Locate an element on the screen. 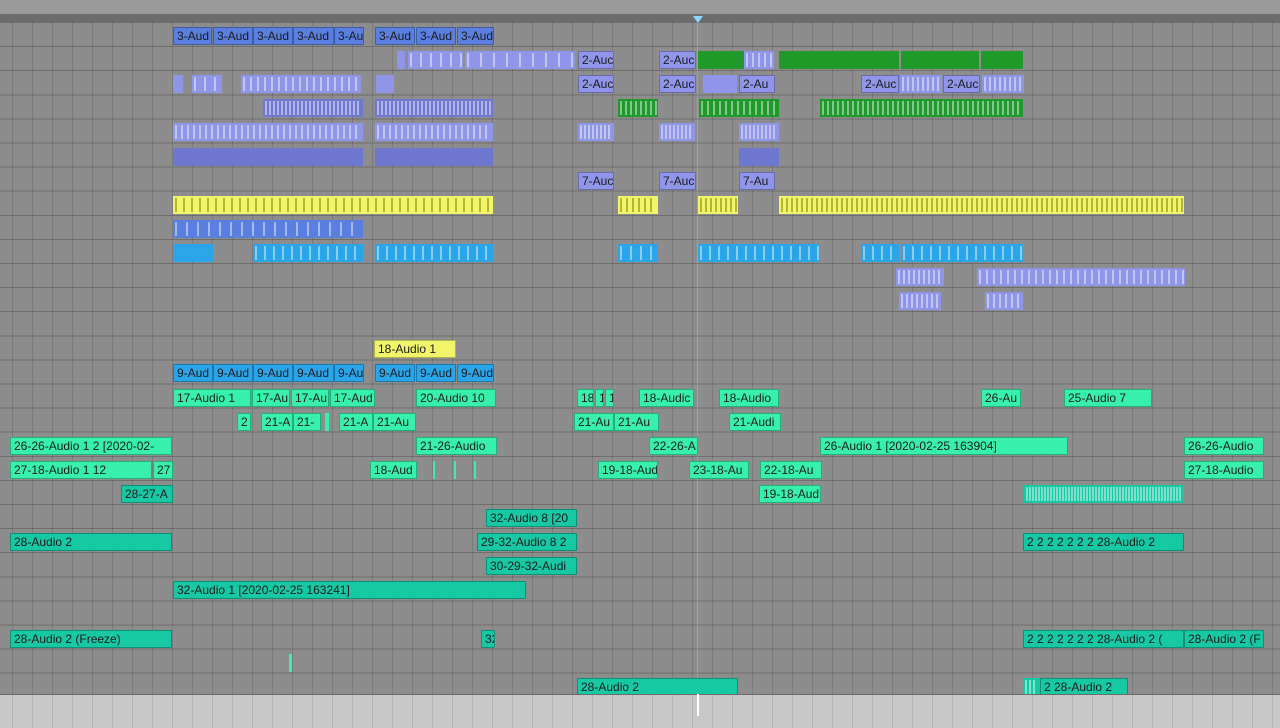  audio-clip: 2 is located at coordinates (244, 421).